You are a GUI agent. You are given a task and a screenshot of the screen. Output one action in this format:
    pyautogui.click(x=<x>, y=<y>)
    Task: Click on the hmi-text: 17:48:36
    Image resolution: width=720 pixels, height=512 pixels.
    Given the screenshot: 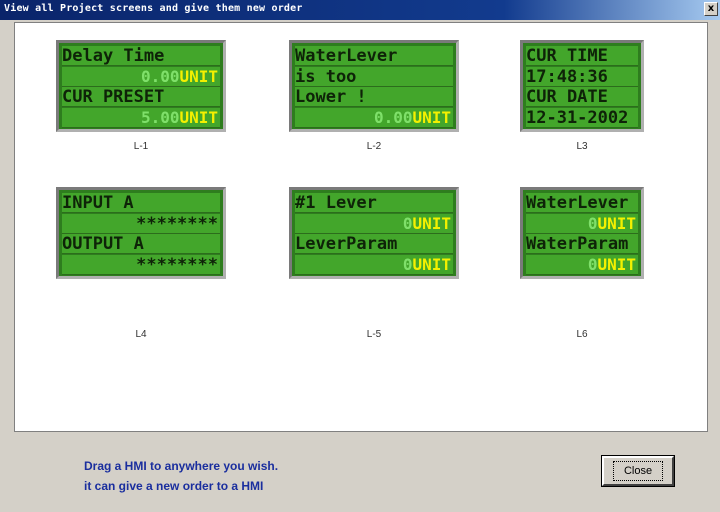 What is the action you would take?
    pyautogui.click(x=567, y=76)
    